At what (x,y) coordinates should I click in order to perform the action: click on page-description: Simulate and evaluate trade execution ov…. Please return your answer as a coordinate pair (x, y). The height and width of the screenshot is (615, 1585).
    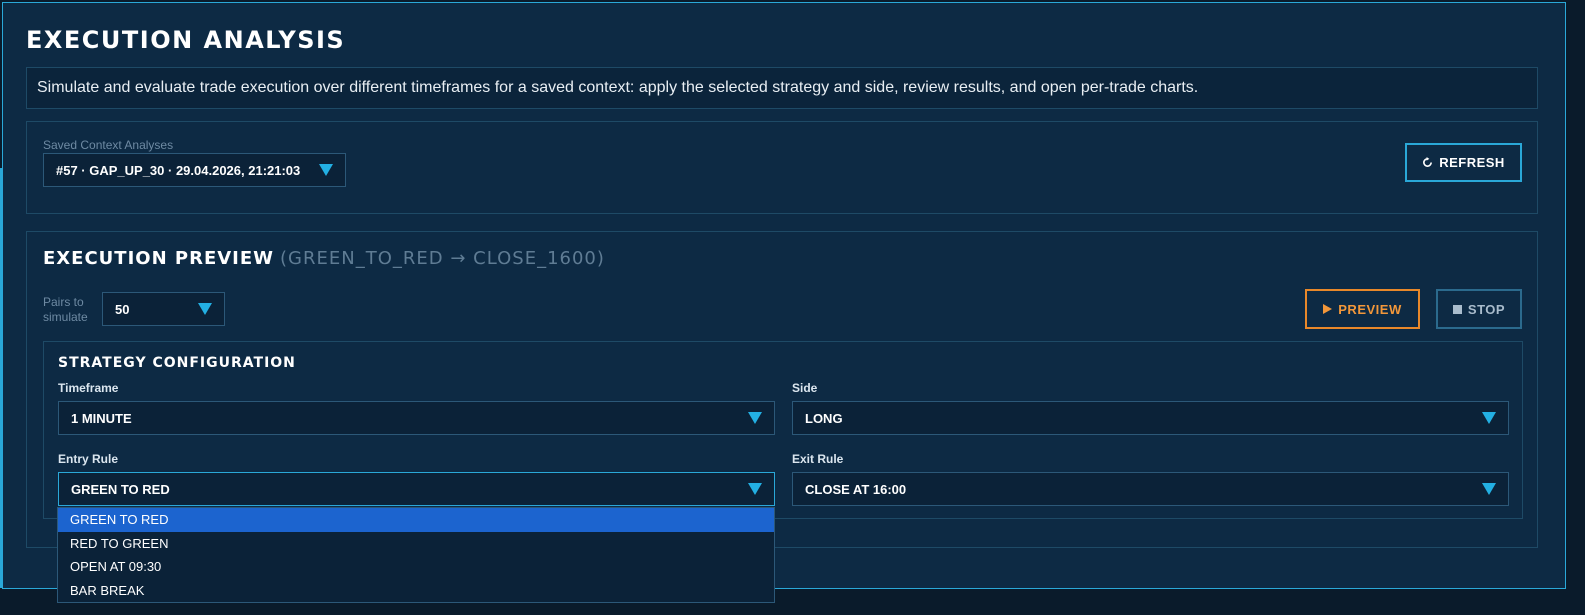
    Looking at the image, I should click on (782, 88).